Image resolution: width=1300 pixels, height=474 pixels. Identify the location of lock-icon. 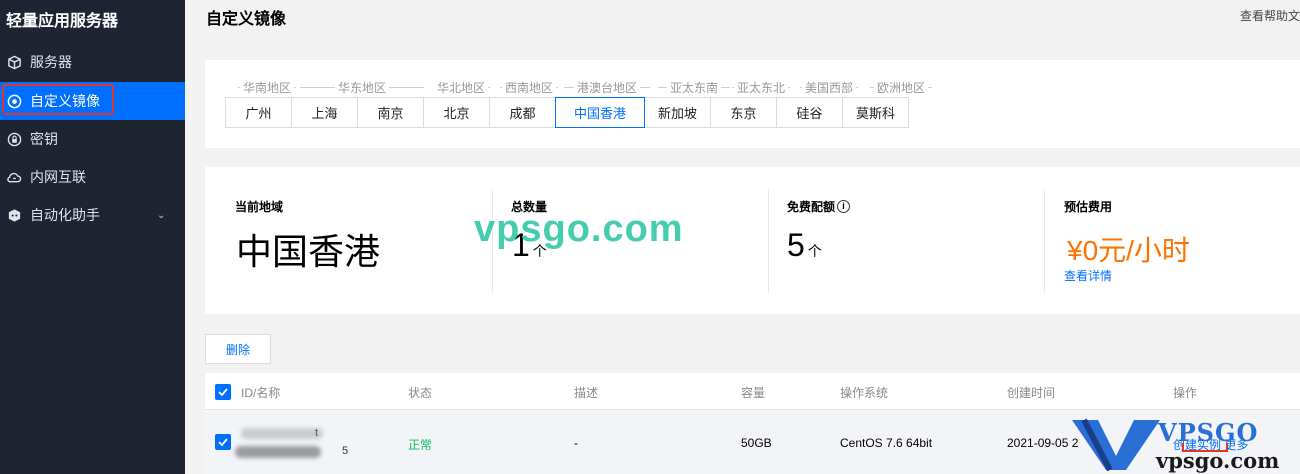
(14, 139).